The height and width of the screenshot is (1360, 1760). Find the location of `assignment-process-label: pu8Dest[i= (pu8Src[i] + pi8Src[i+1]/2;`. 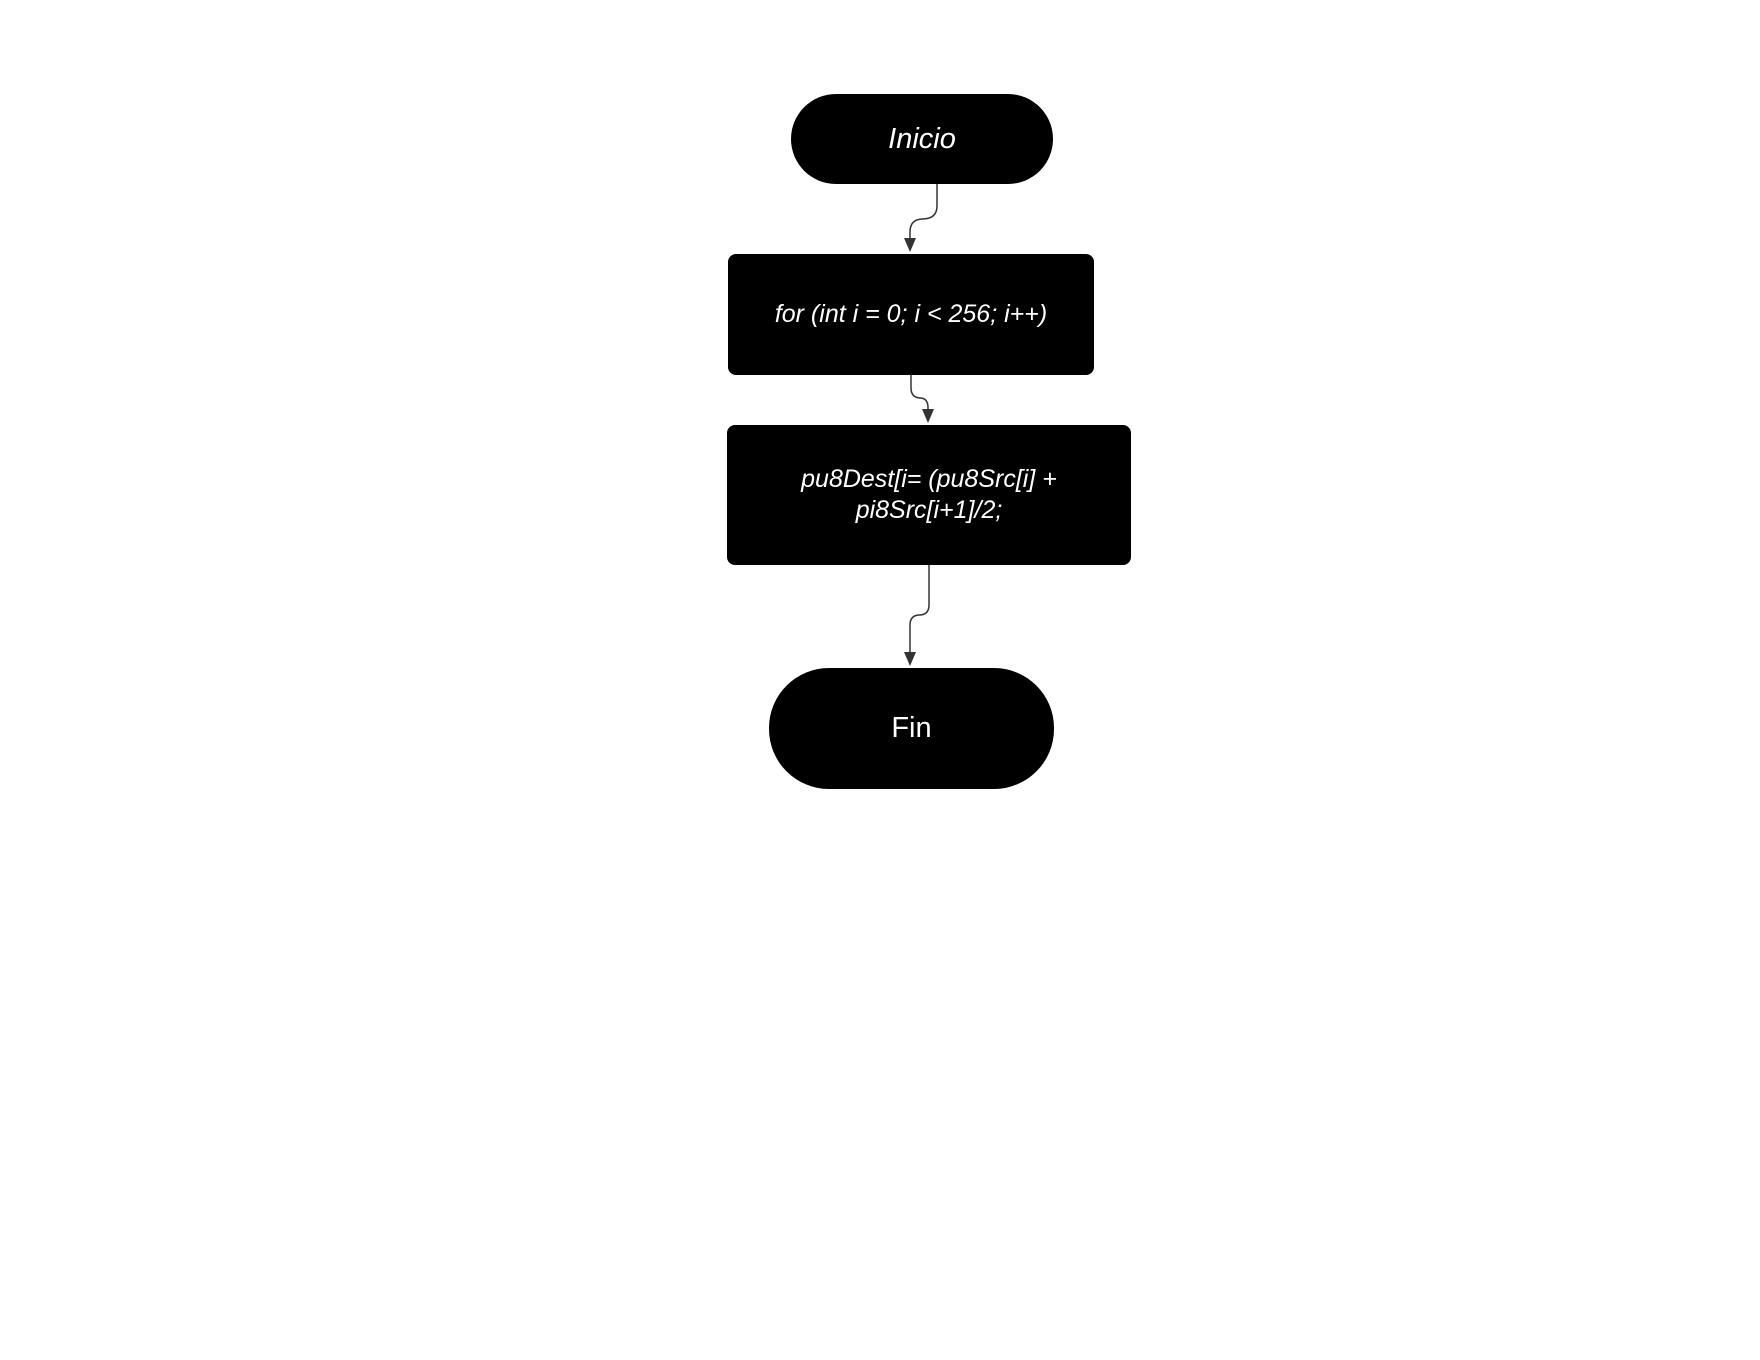

assignment-process-label: pu8Dest[i= (pu8Src[i] + pi8Src[i+1]/2; is located at coordinates (929, 495).